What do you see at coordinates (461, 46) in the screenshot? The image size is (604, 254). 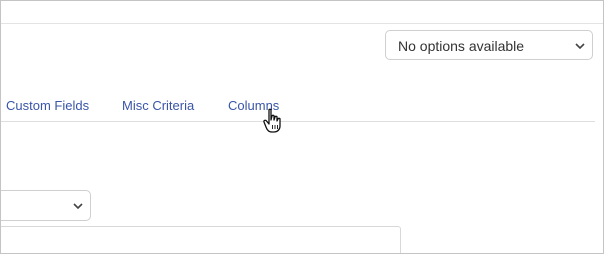 I see `options-select-value: No options available` at bounding box center [461, 46].